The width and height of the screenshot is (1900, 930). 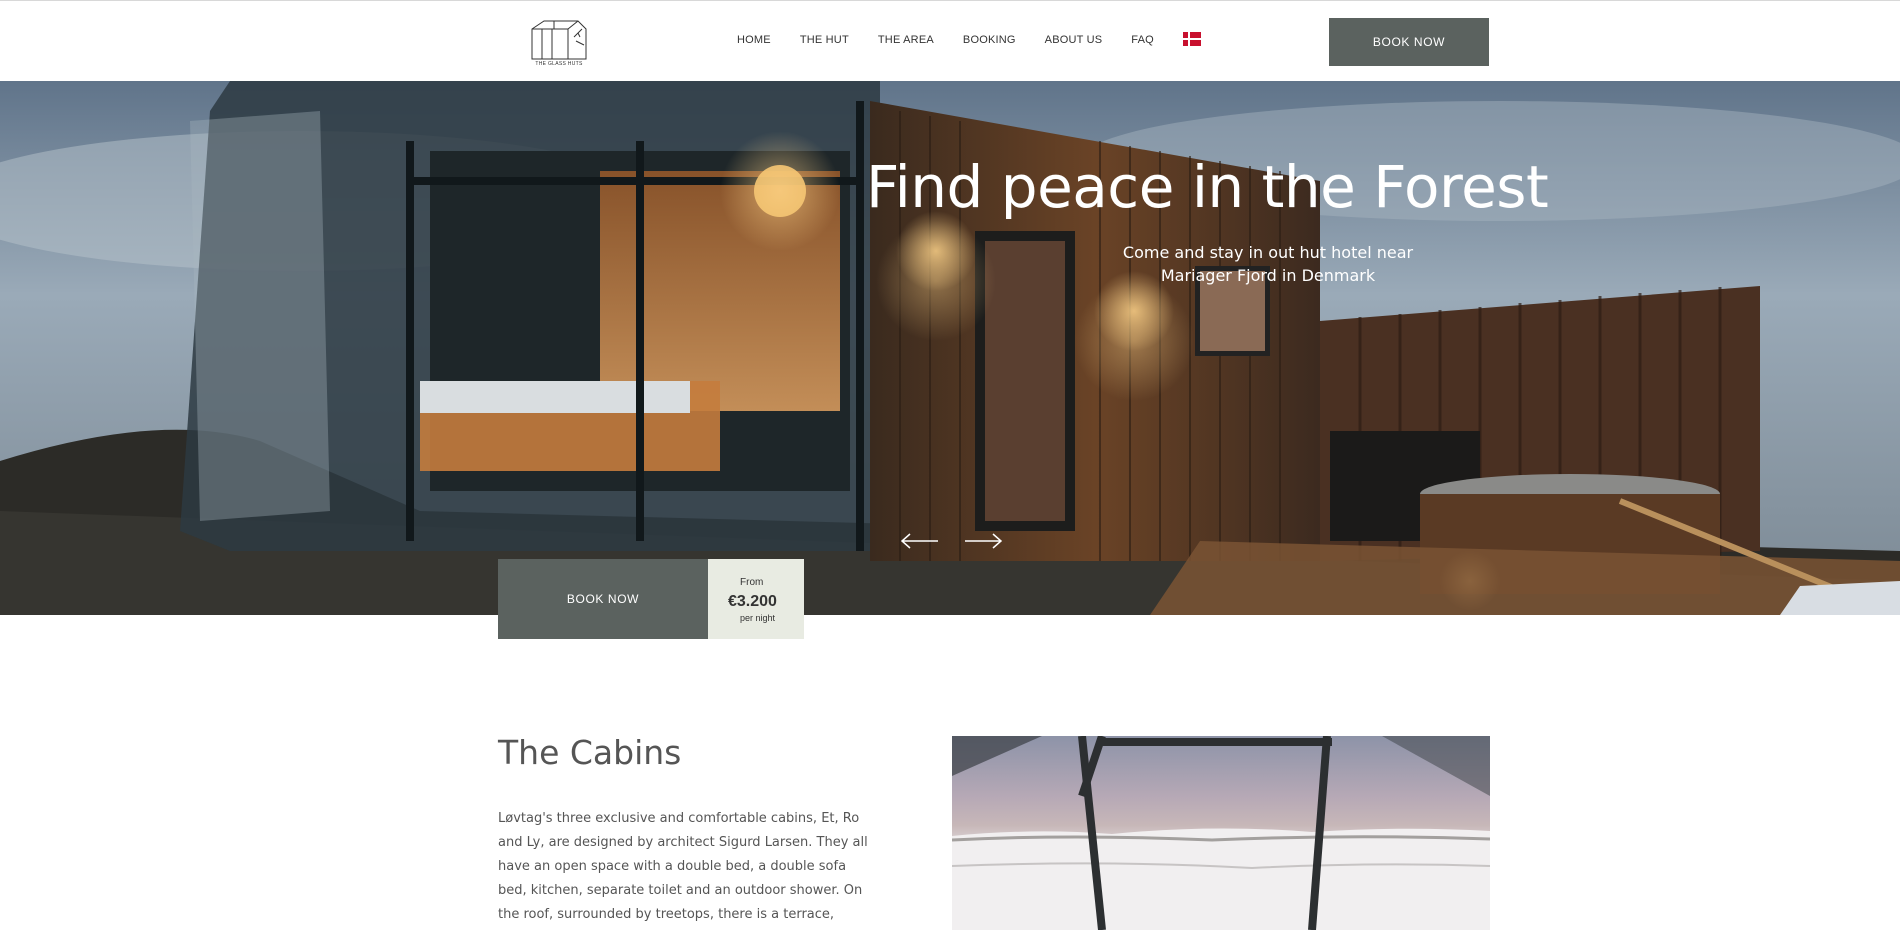 What do you see at coordinates (983, 541) in the screenshot?
I see `arrow-right-icon` at bounding box center [983, 541].